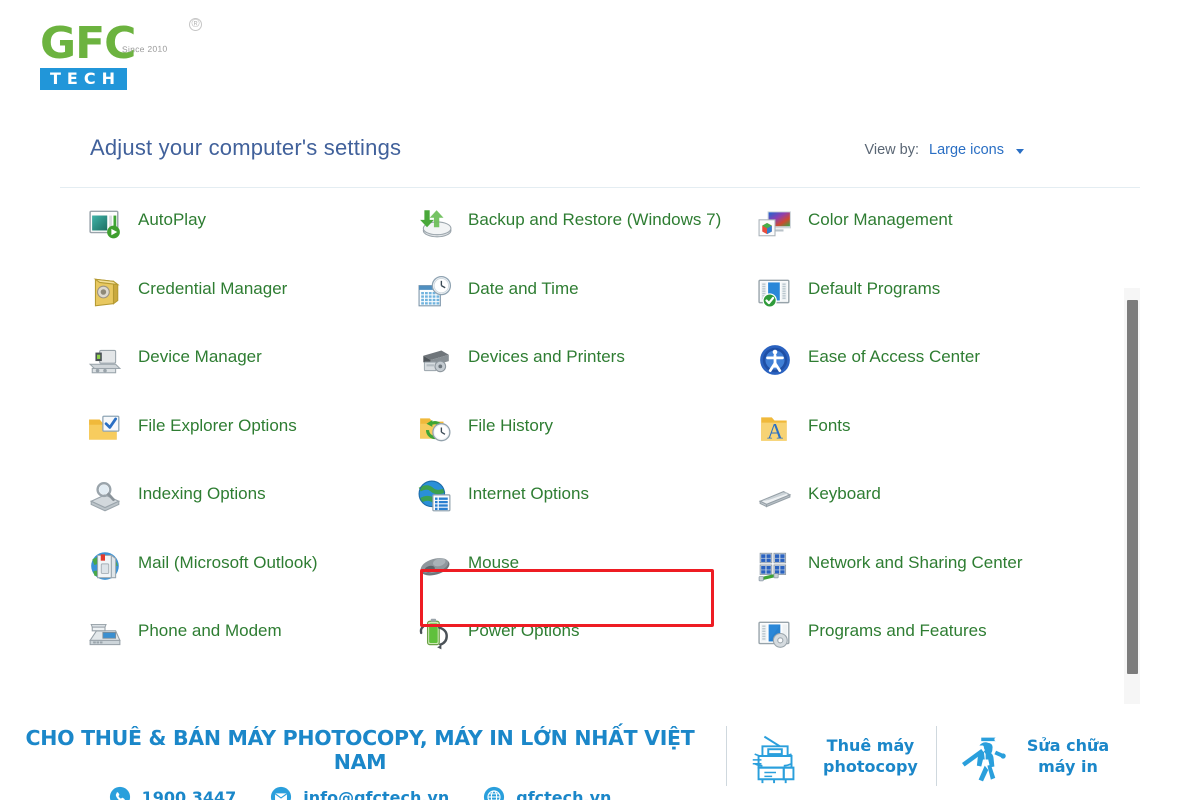 This screenshot has height=800, width=1200. I want to click on control-panel-item-file-history: File History, so click(588, 440).